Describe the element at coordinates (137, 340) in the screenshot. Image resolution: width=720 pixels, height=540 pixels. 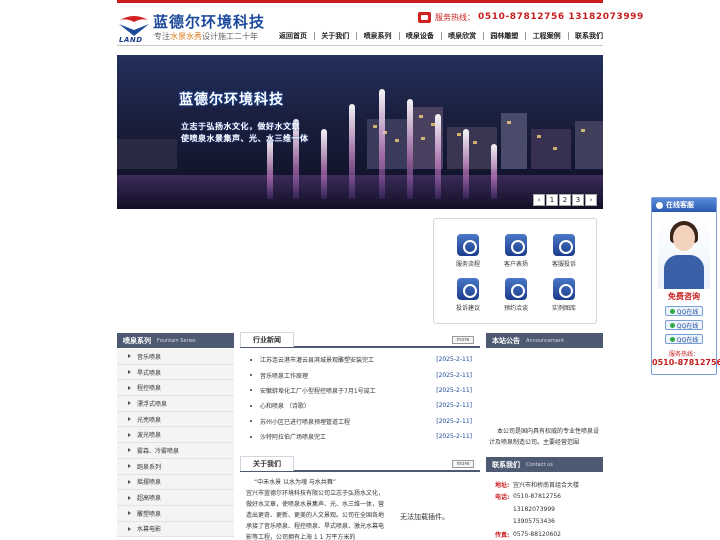
I see `section-title: 喷泉系列` at that location.